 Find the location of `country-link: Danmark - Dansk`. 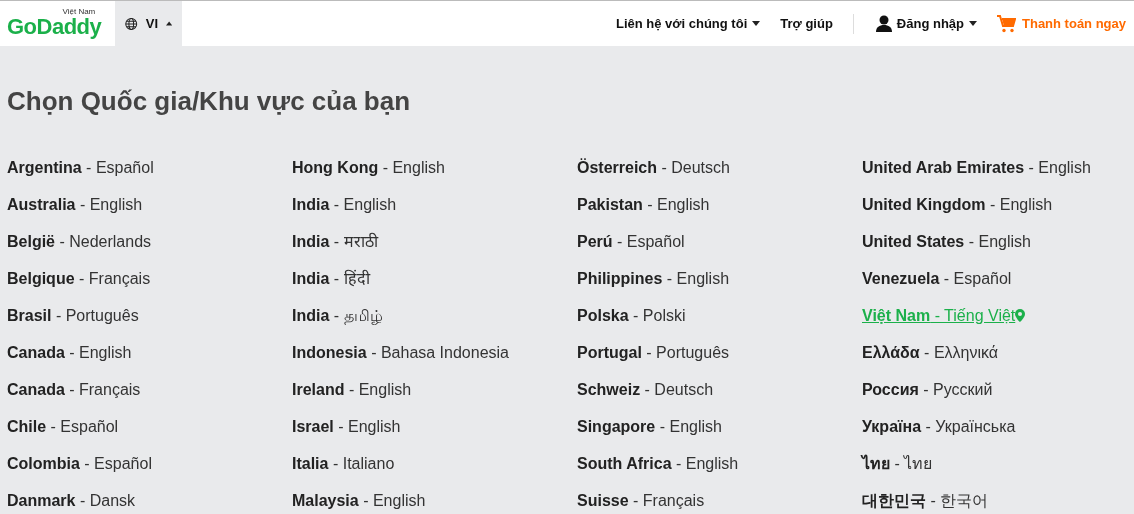

country-link: Danmark - Dansk is located at coordinates (71, 500).